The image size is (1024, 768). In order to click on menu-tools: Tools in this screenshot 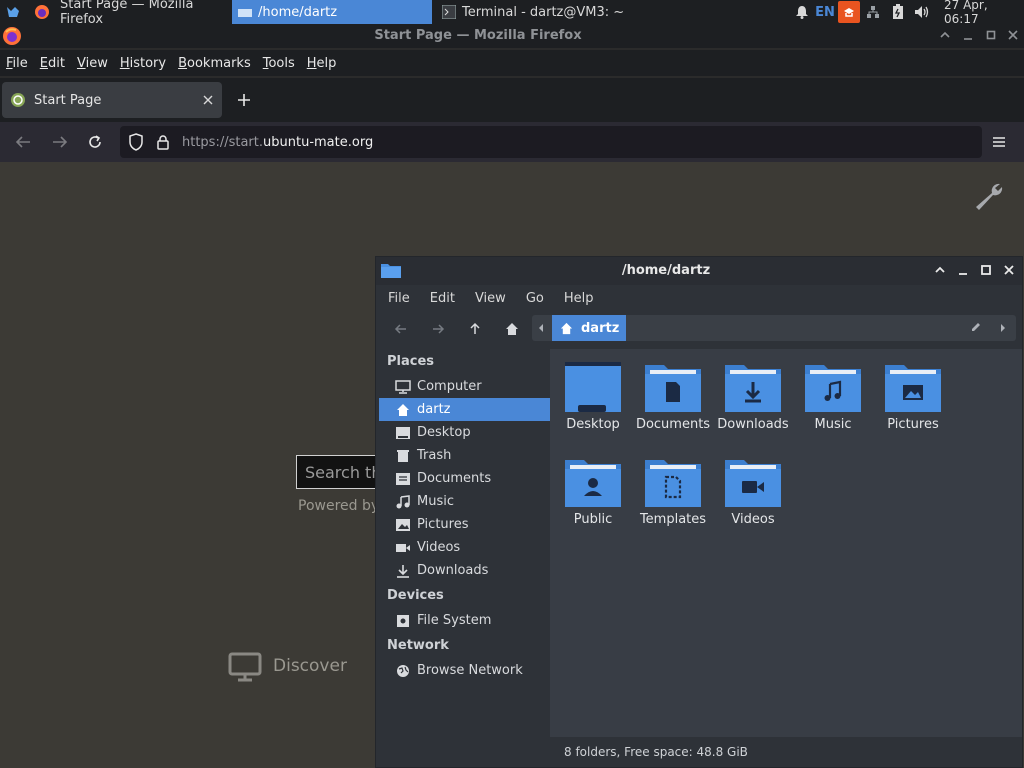, I will do `click(279, 63)`.